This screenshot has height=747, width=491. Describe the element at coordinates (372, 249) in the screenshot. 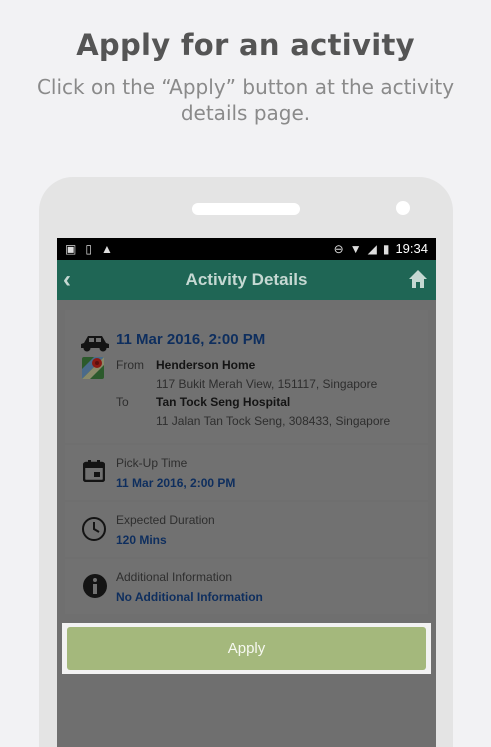

I see `signal-icon: ◢` at that location.